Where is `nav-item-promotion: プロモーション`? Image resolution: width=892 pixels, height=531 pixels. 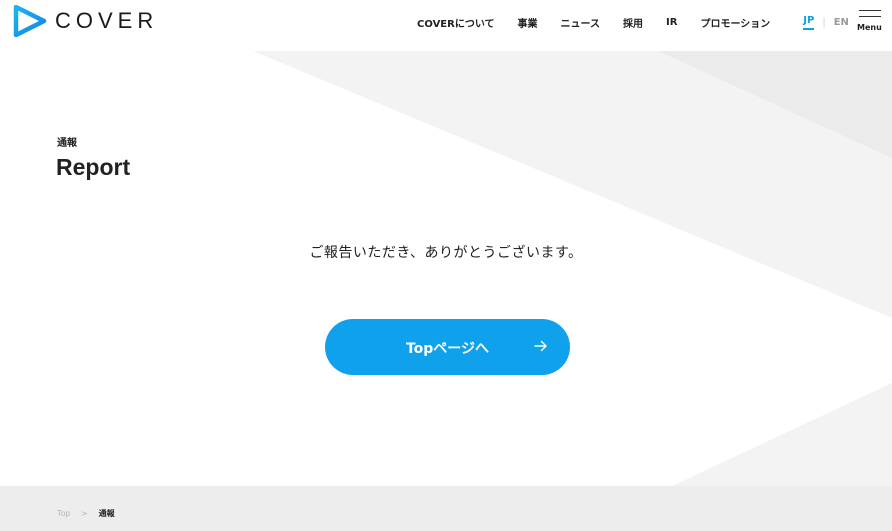 nav-item-promotion: プロモーション is located at coordinates (735, 22).